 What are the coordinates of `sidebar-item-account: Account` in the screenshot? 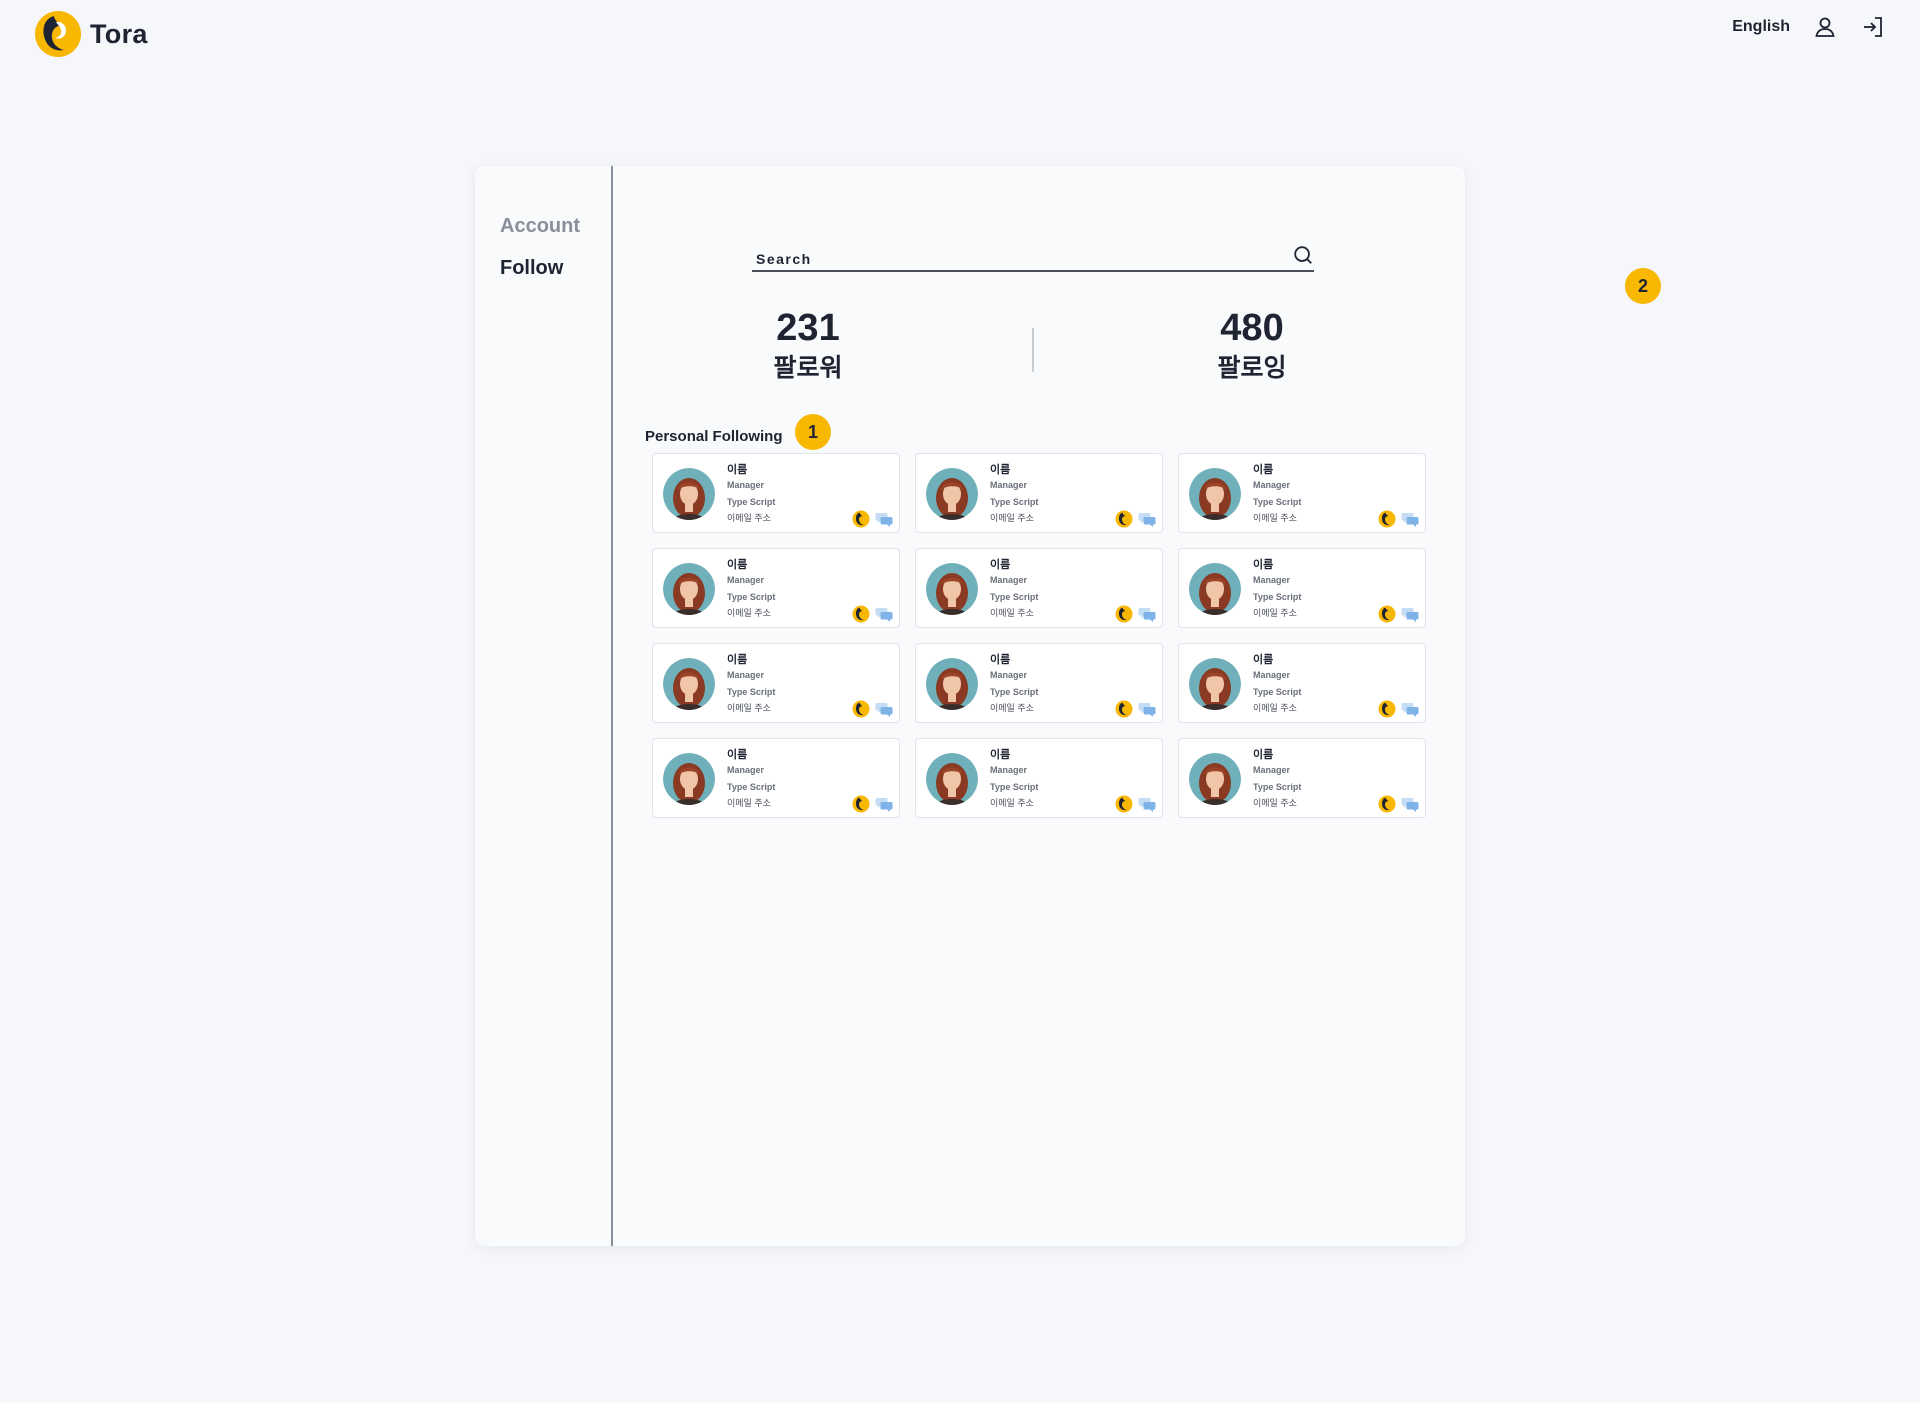 It's located at (540, 226).